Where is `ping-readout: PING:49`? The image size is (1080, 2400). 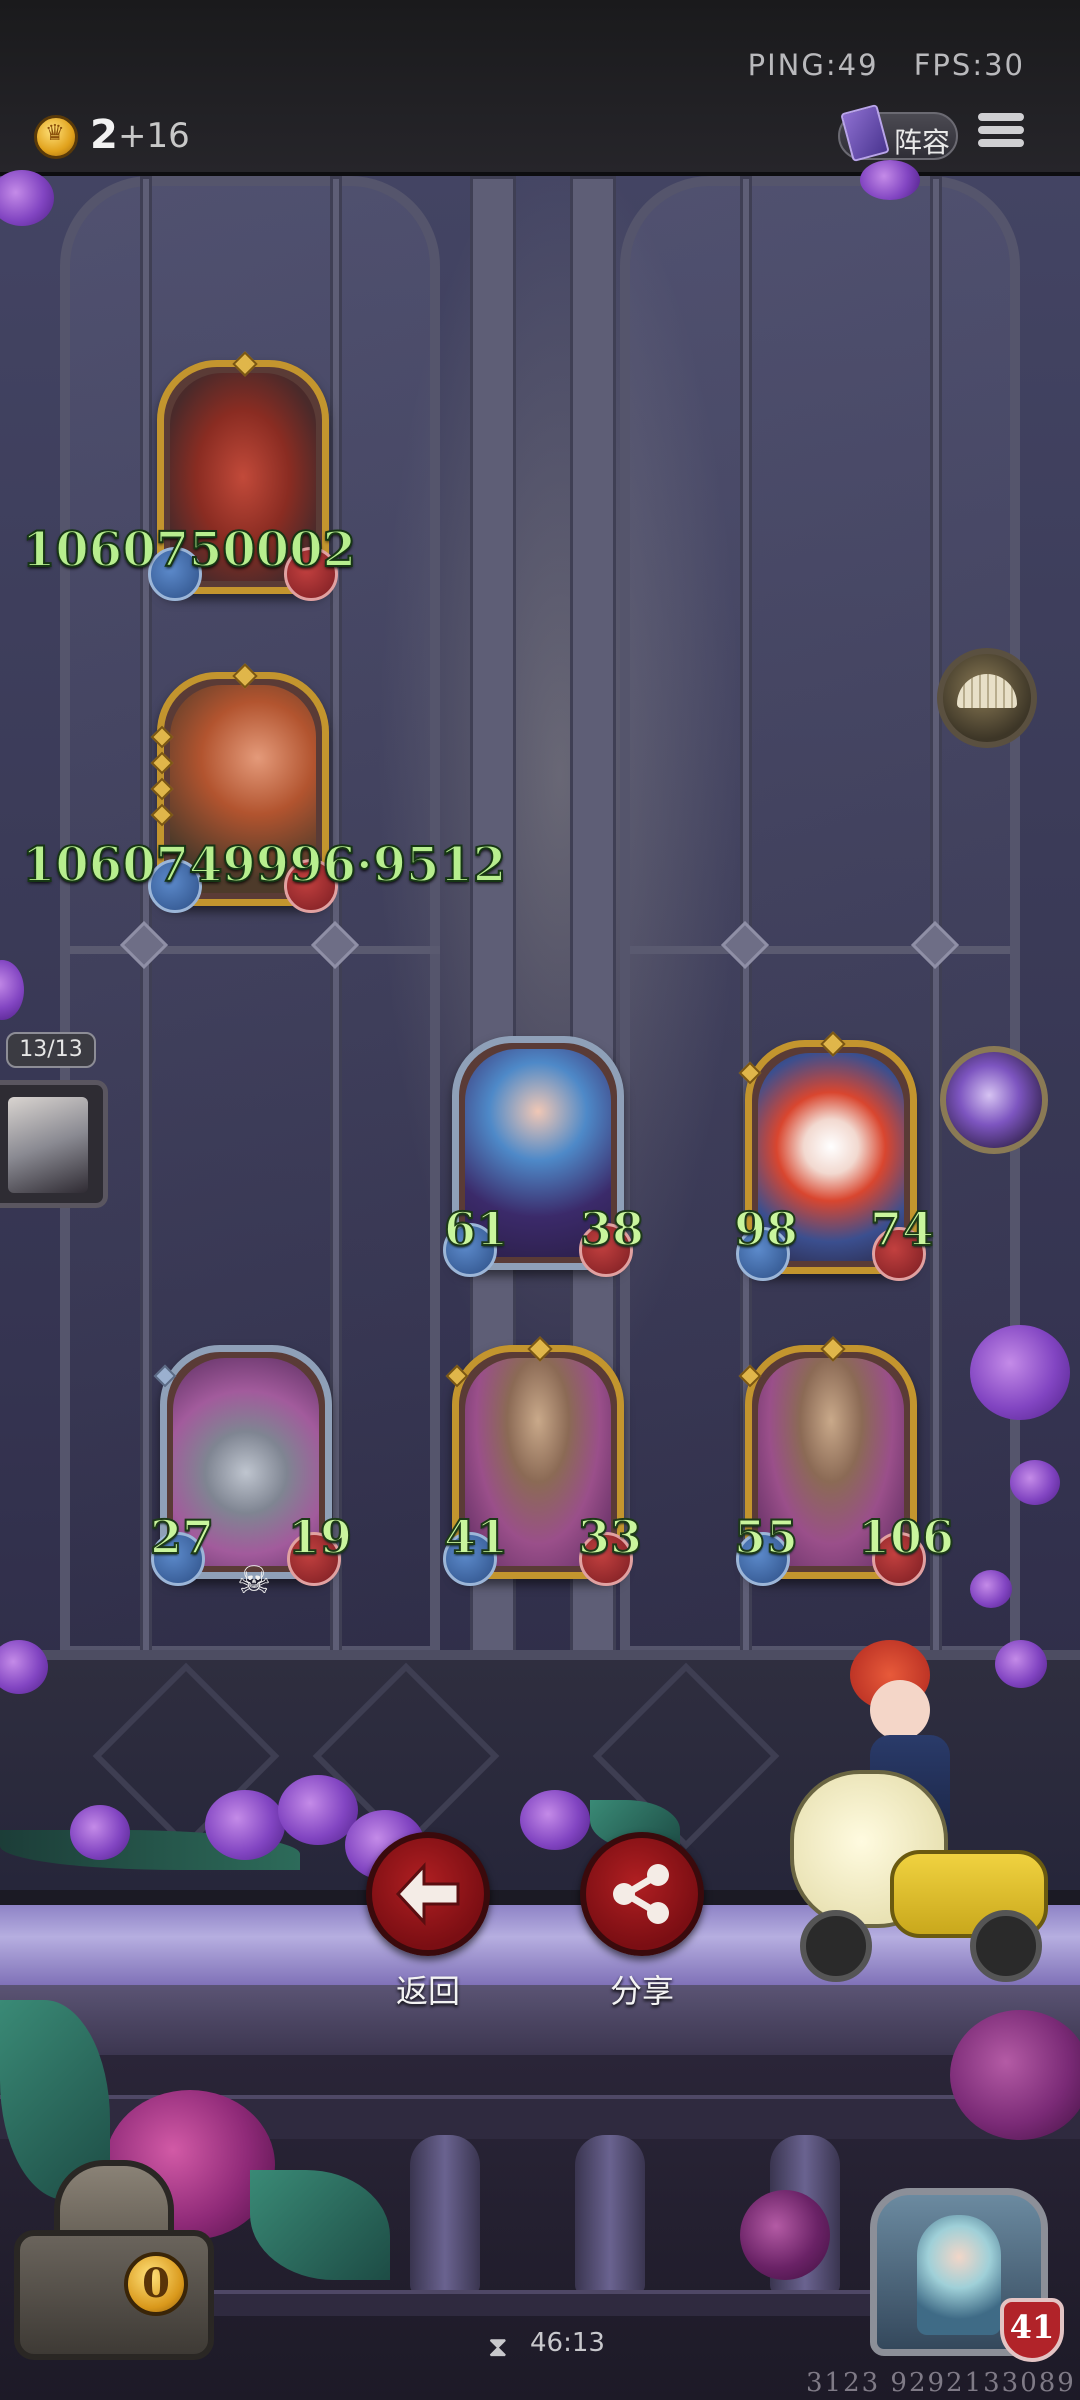 ping-readout: PING:49 is located at coordinates (813, 65).